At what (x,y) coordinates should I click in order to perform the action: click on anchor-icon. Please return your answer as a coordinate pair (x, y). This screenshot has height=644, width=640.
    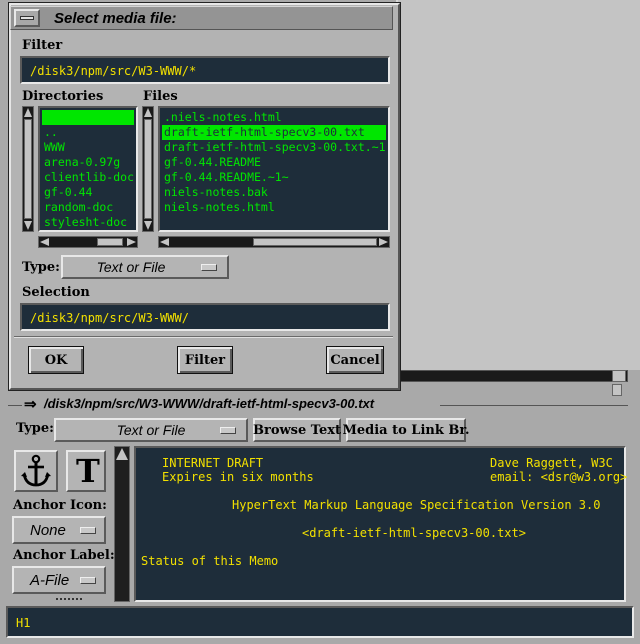
    Looking at the image, I should click on (36, 470).